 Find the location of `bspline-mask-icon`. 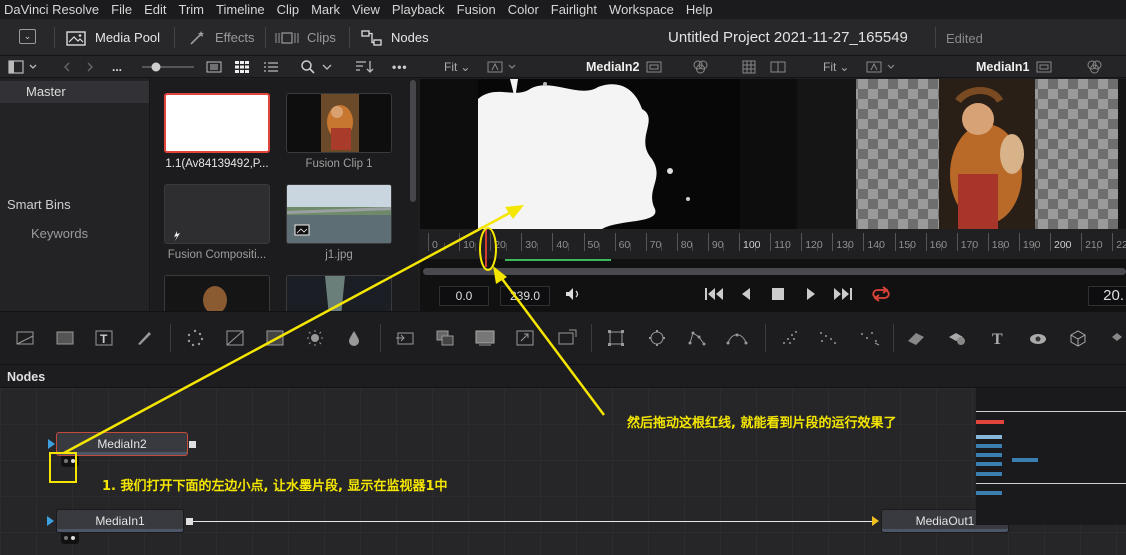

bspline-mask-icon is located at coordinates (737, 338).